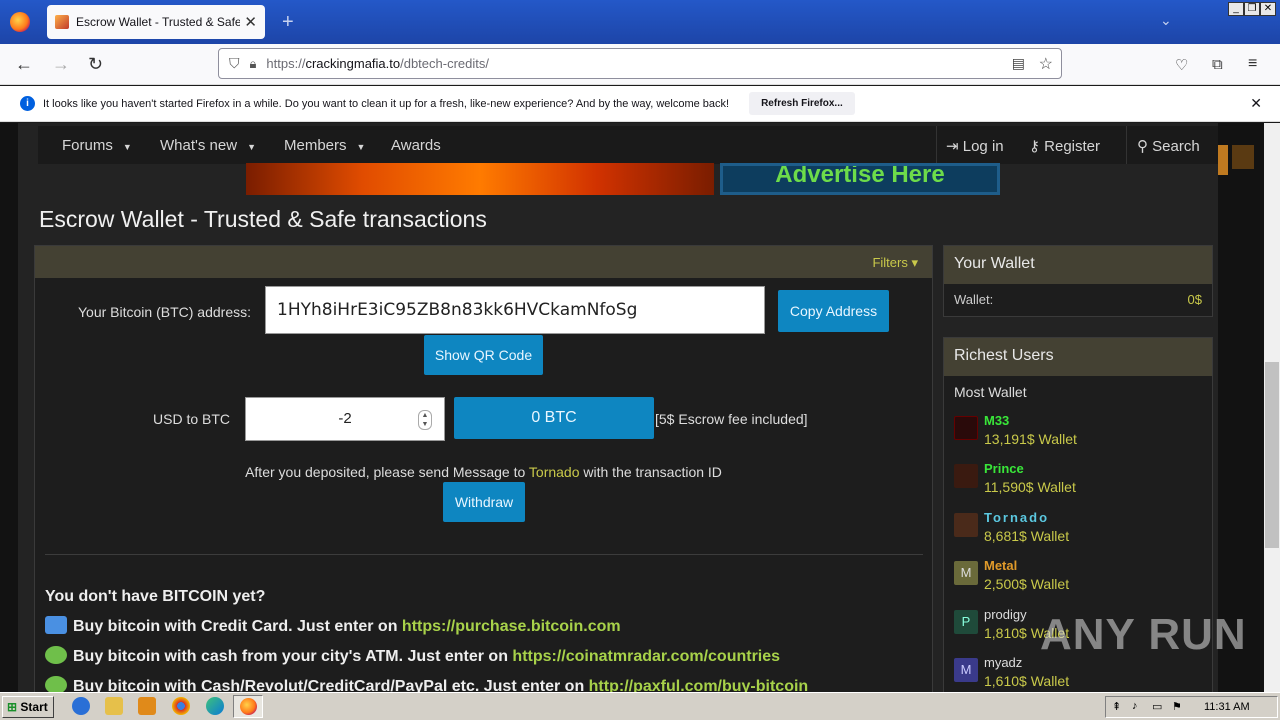 This screenshot has width=1280, height=720. Describe the element at coordinates (181, 706) in the screenshot. I see `chrome-icon` at that location.